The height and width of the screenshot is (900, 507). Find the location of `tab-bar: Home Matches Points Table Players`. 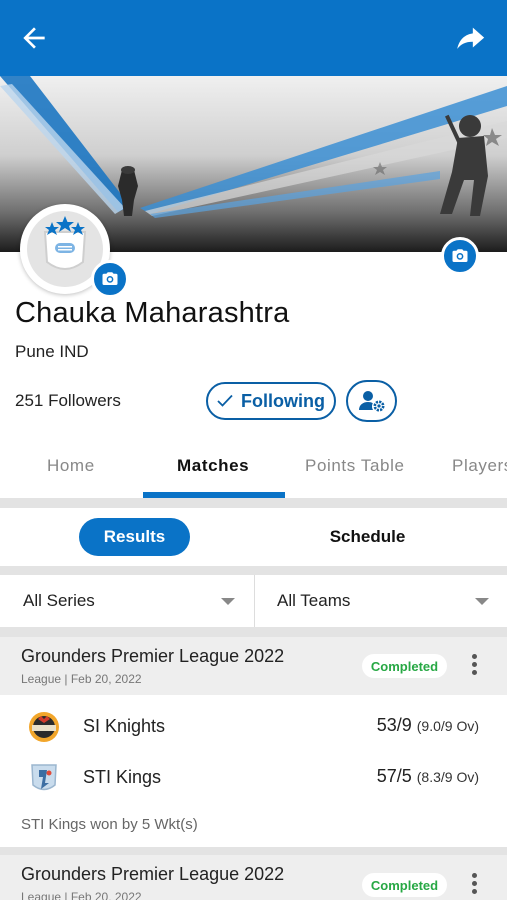

tab-bar: Home Matches Points Table Players is located at coordinates (253, 469).